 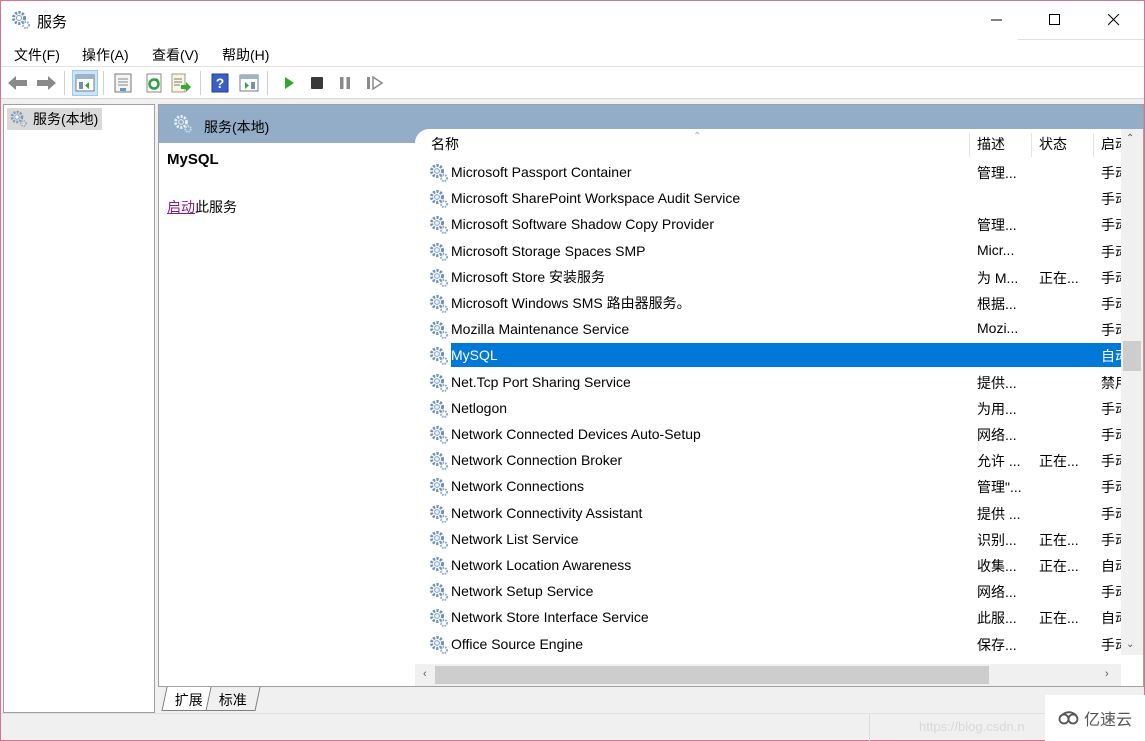 I want to click on show-hide-console-tree-button, so click(x=85, y=83).